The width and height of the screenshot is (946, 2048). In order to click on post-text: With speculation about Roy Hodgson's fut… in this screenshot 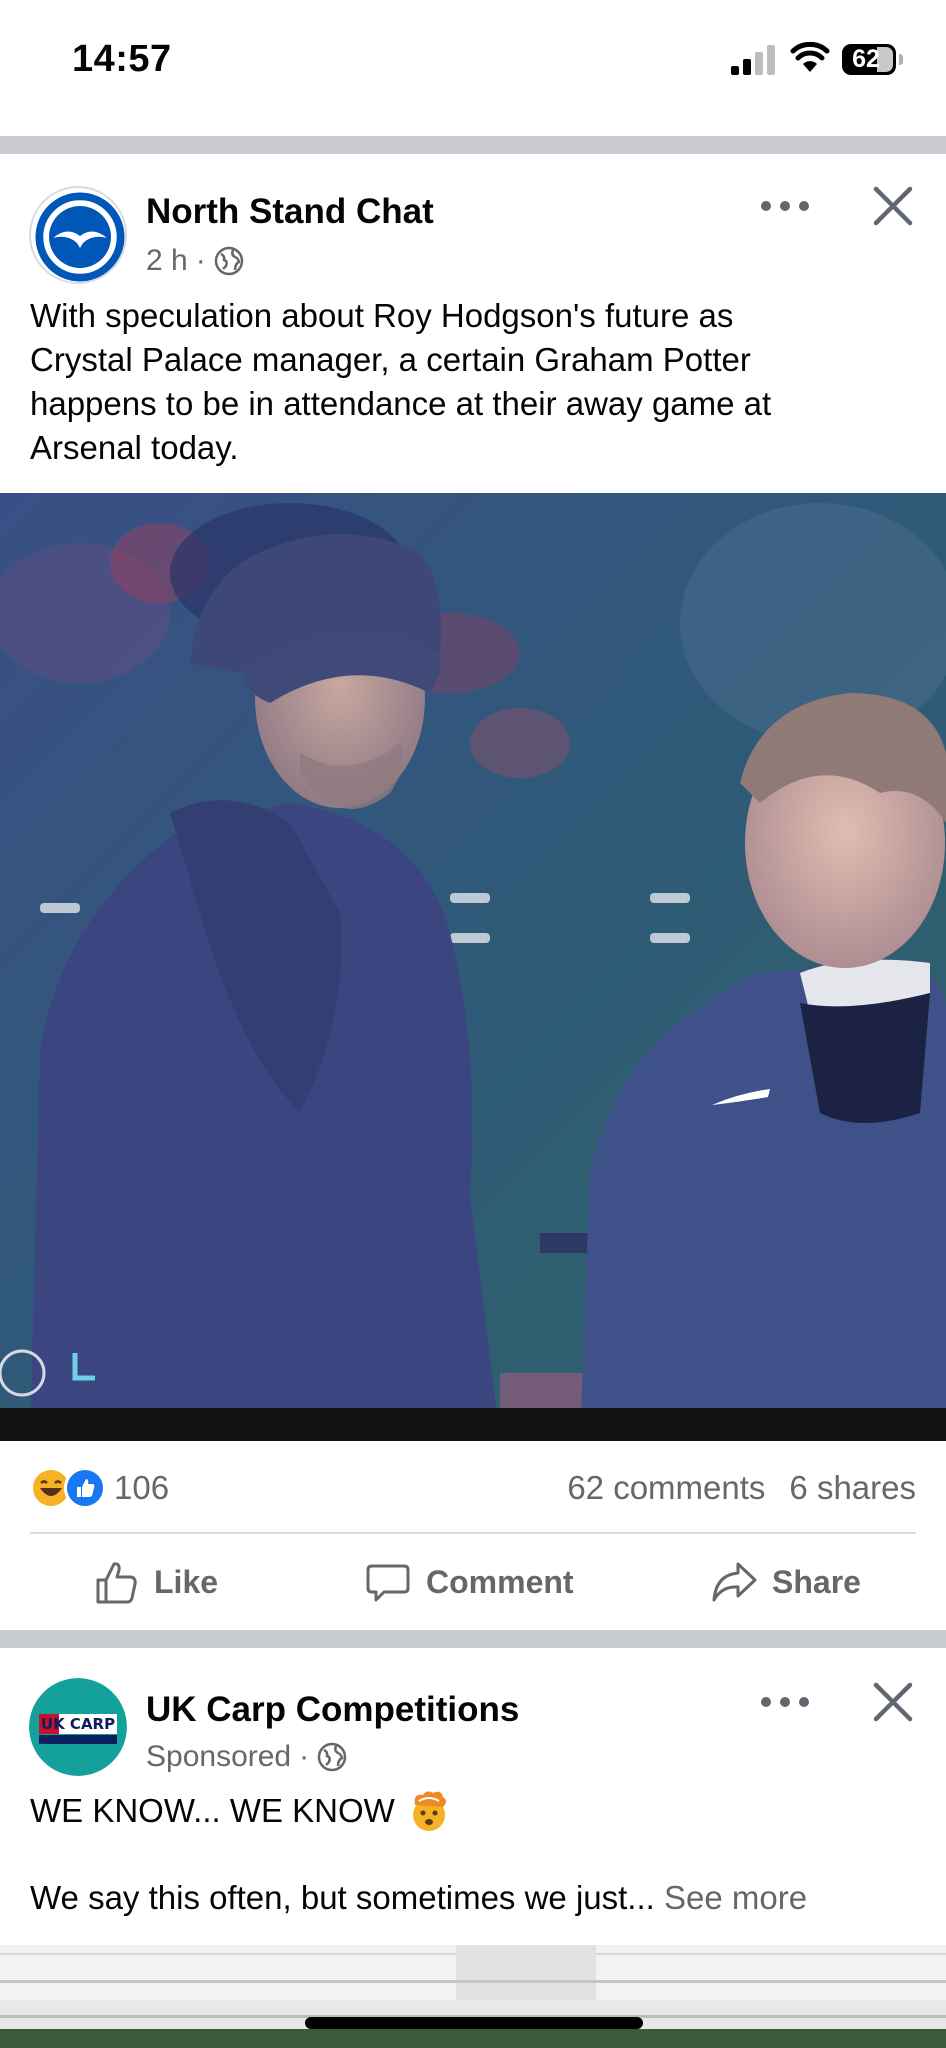, I will do `click(400, 382)`.